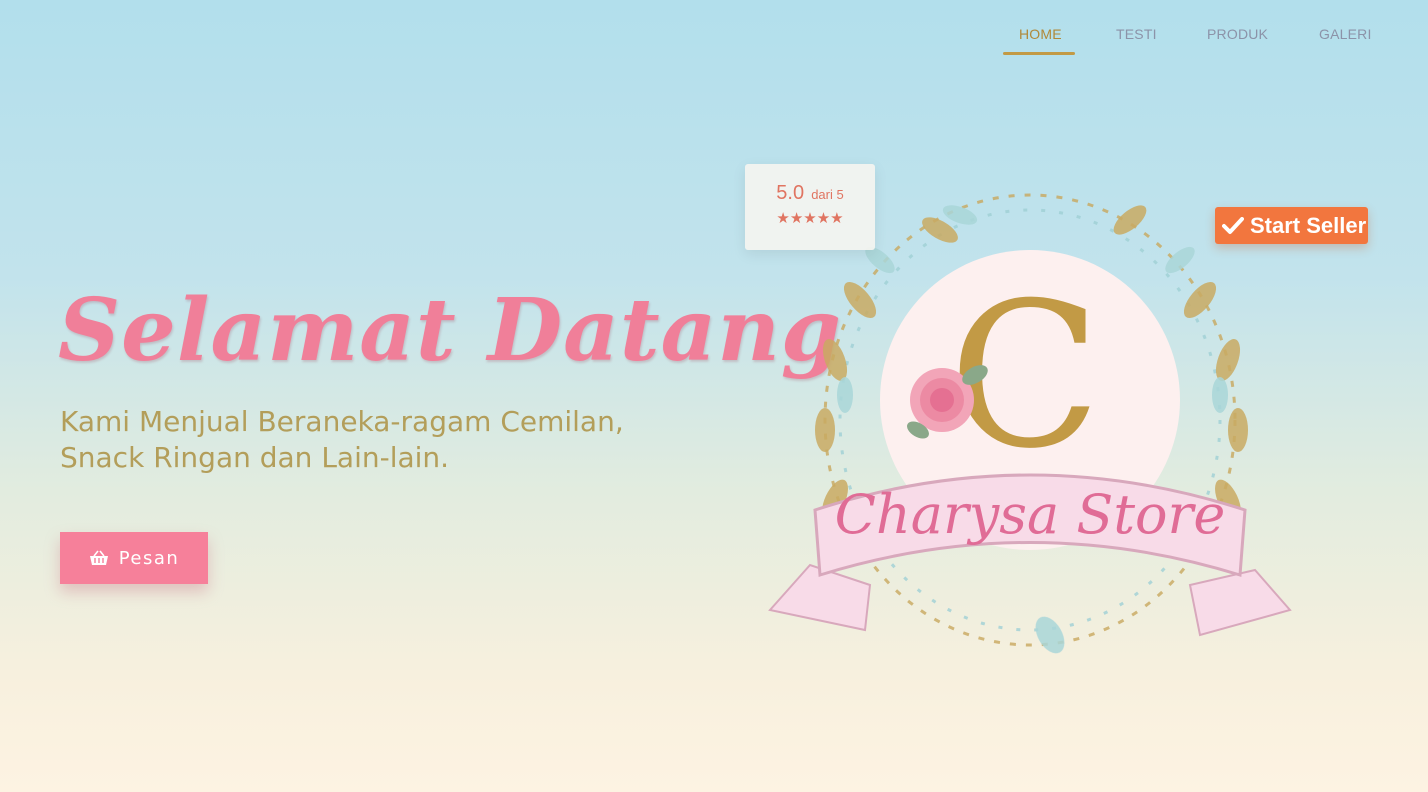 This screenshot has height=792, width=1428. What do you see at coordinates (1136, 34) in the screenshot?
I see `nav-item-testi: TESTI` at bounding box center [1136, 34].